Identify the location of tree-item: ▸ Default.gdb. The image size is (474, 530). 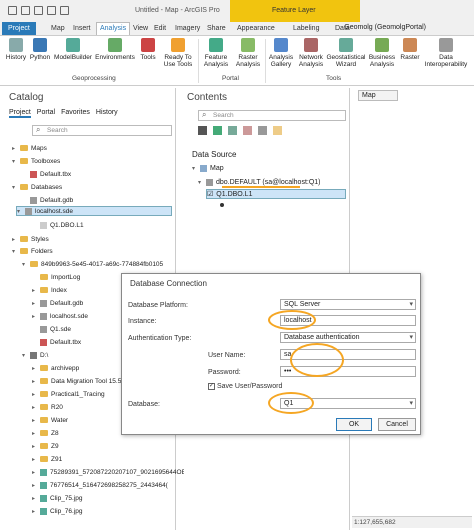
(57, 303).